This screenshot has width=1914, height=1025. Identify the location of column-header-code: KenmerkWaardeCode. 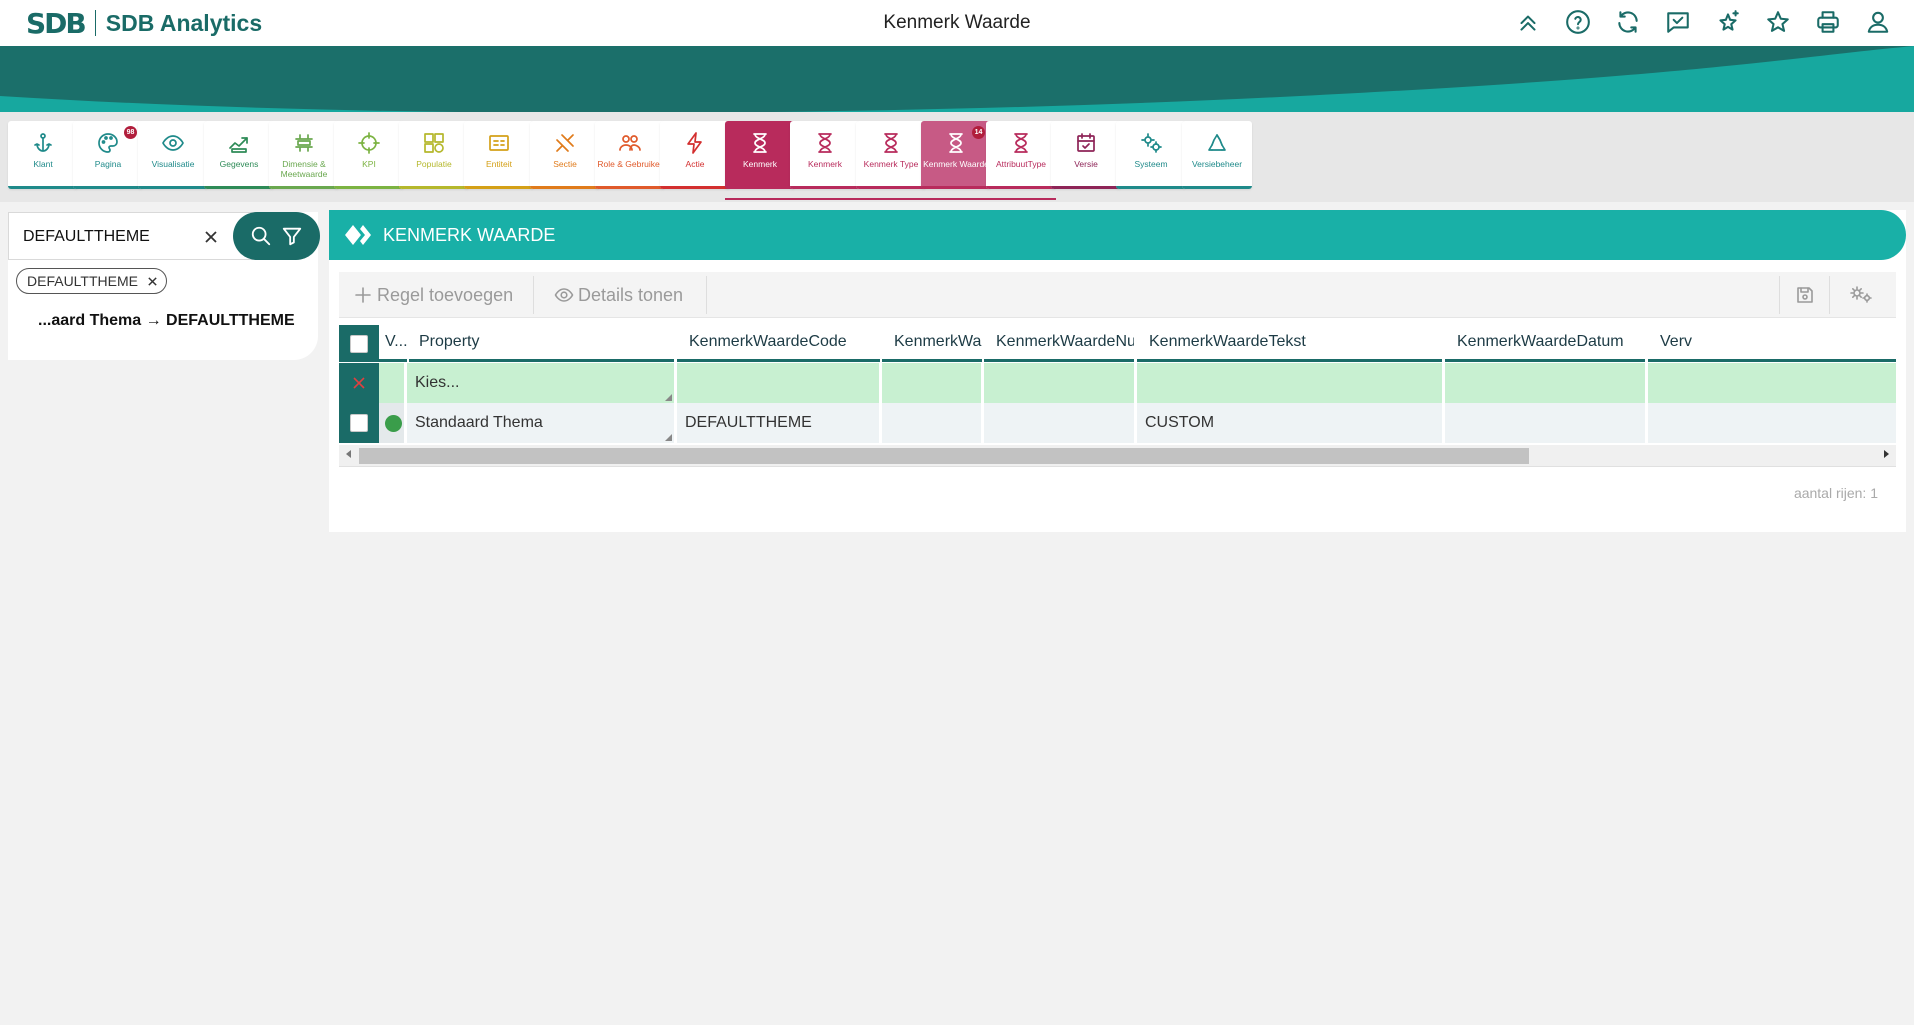
(778, 343).